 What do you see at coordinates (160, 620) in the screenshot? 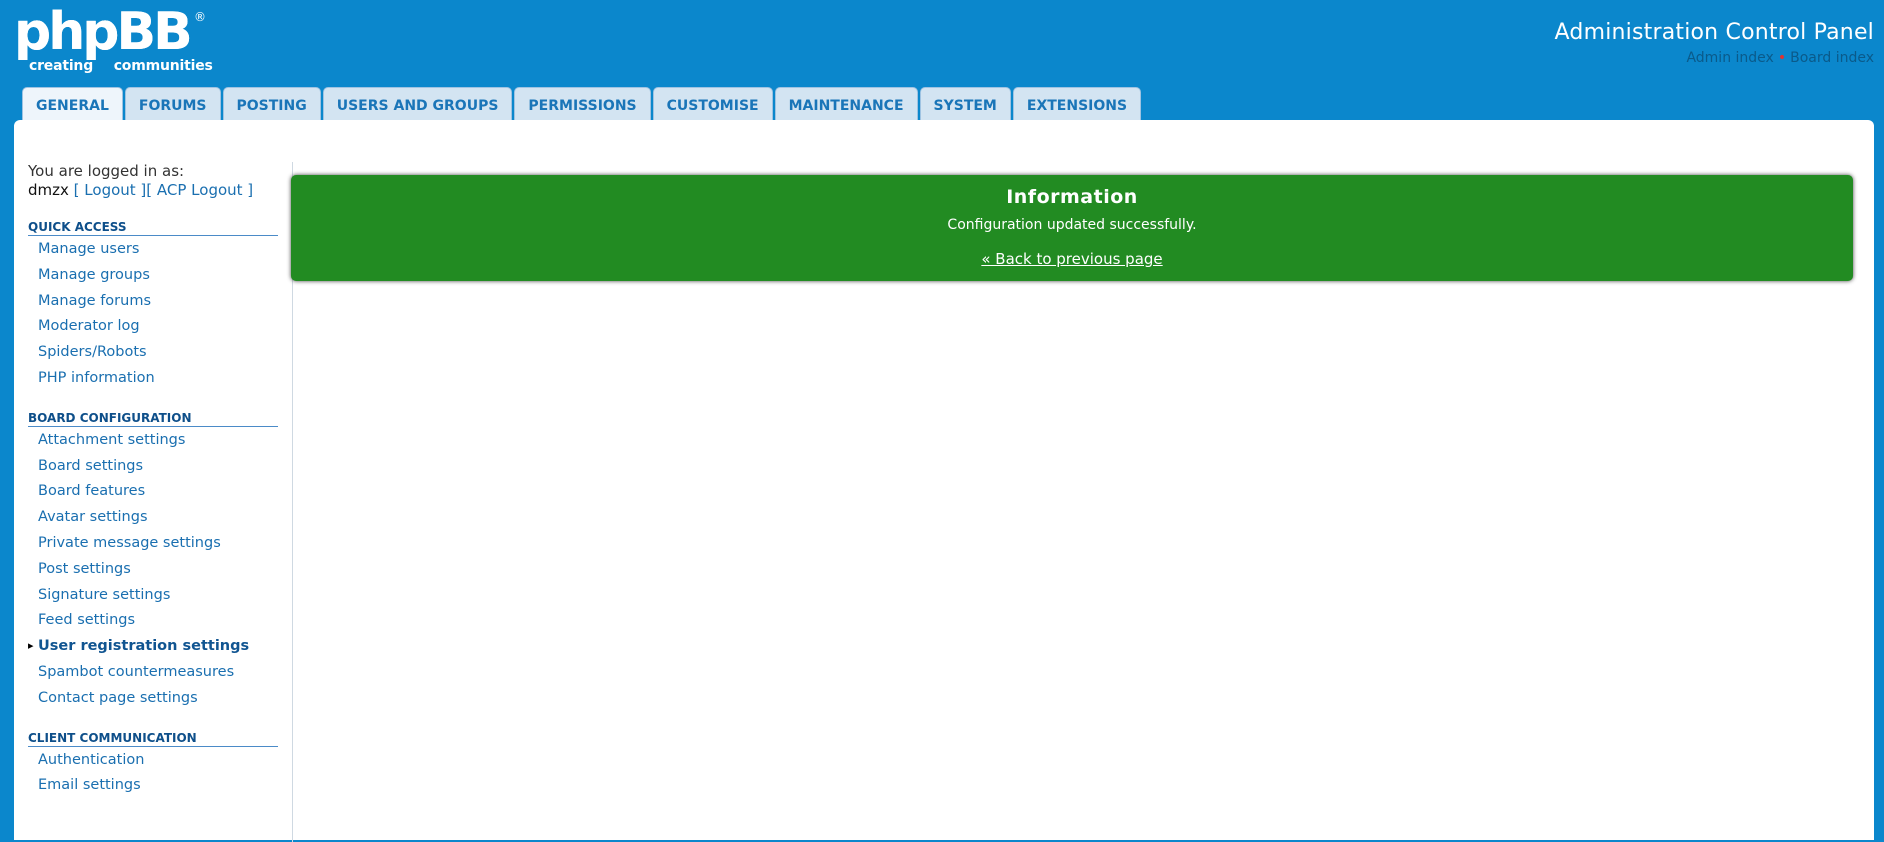
I see `sidebar-item-feed-settings: Feed settings` at bounding box center [160, 620].